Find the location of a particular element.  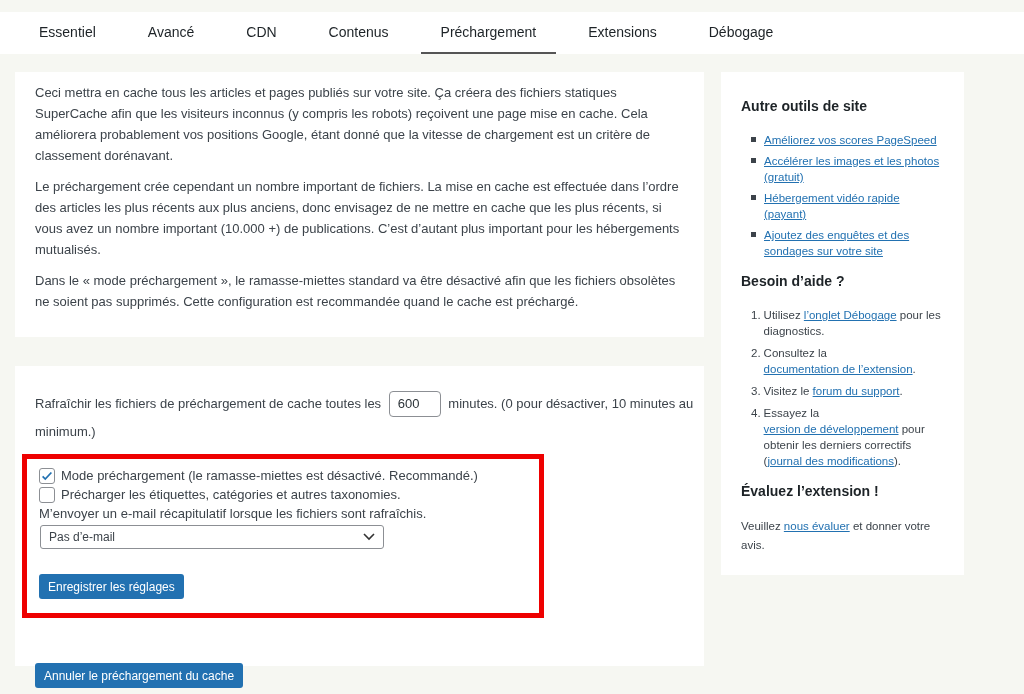

help-link: version de développement is located at coordinates (831, 429).